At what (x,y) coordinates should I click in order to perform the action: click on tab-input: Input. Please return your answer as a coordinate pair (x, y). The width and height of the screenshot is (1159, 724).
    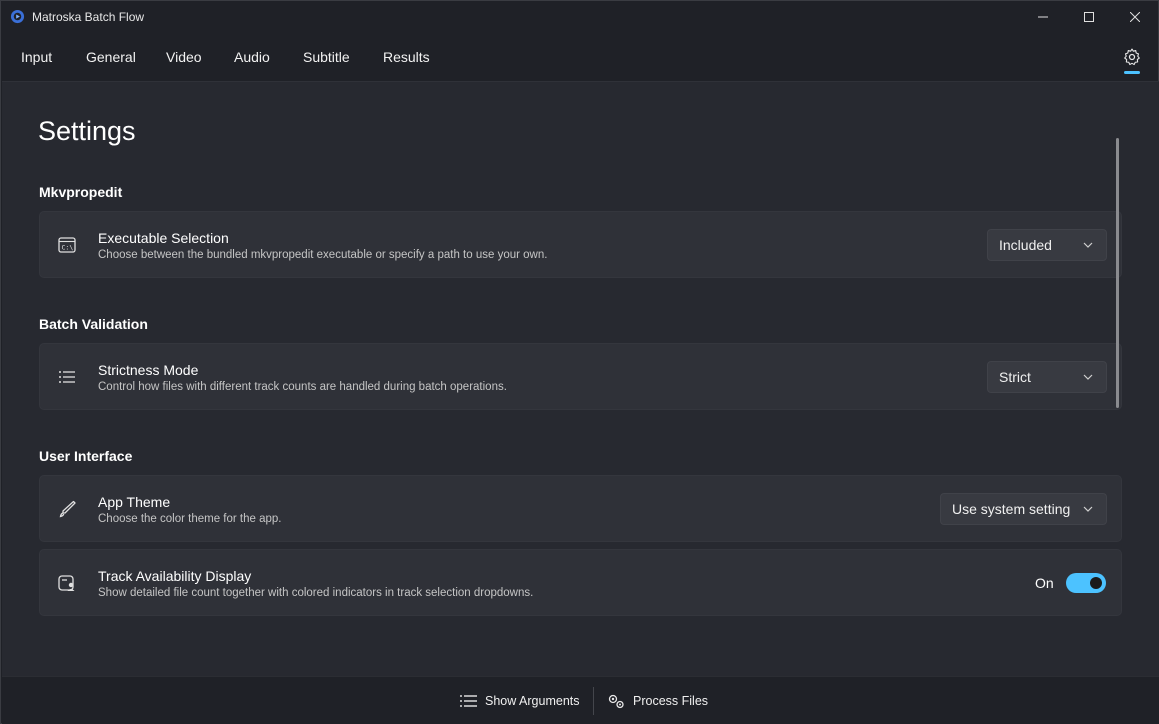
    Looking at the image, I should click on (36, 57).